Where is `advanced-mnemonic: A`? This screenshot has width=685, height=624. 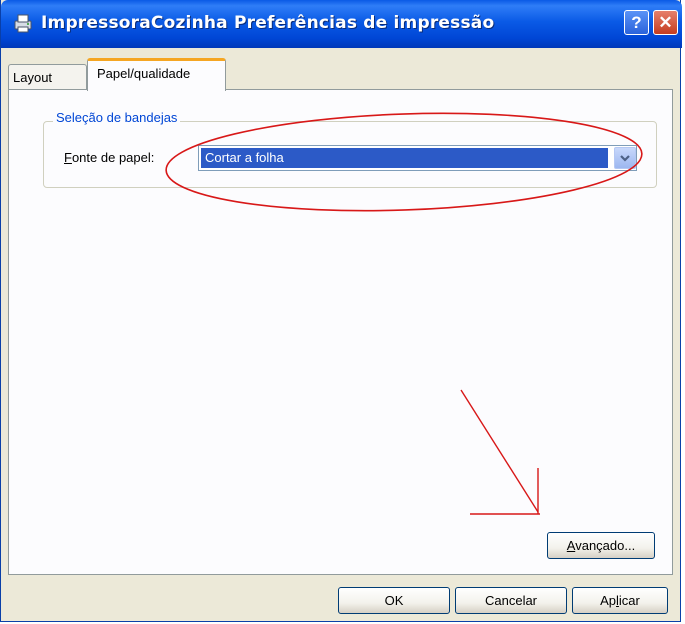
advanced-mnemonic: A is located at coordinates (571, 545).